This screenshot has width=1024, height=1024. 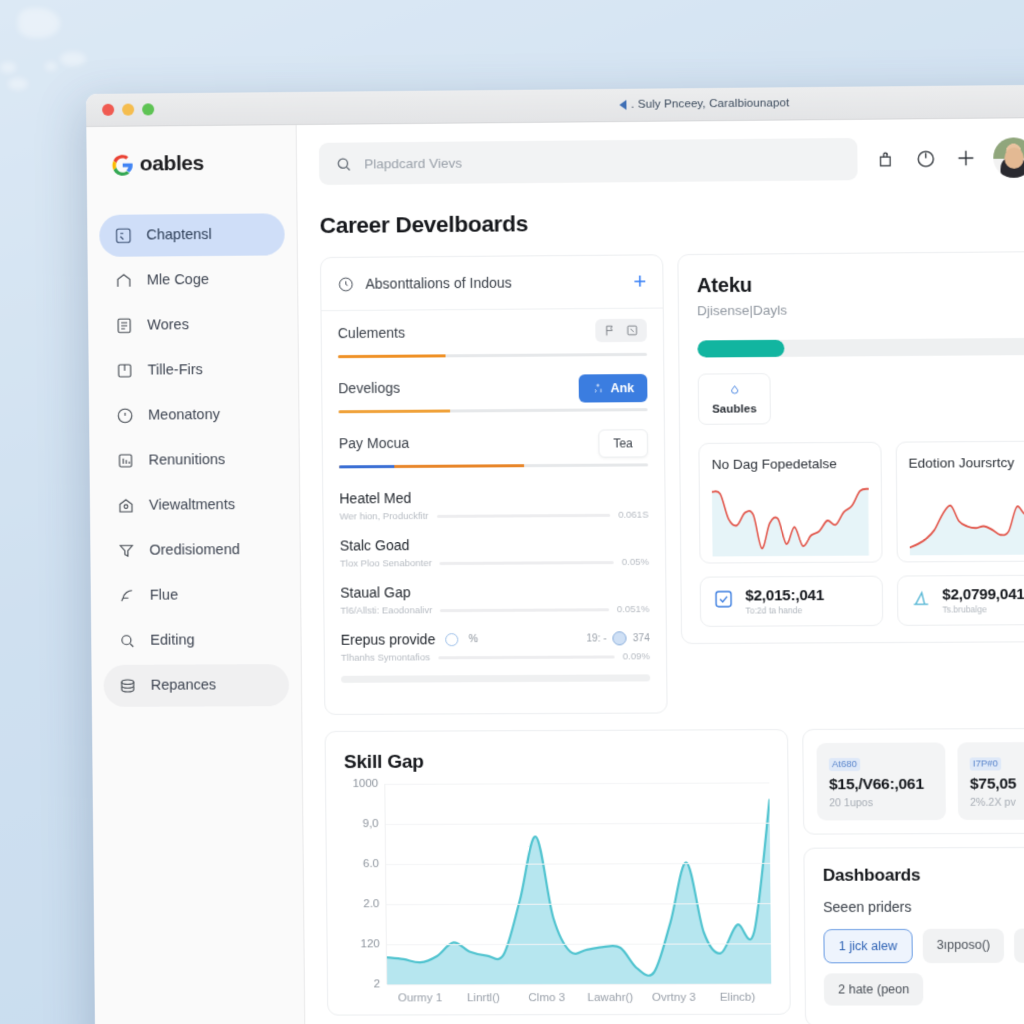 I want to click on mini-chart-title: No Dag Fopedetalse, so click(x=774, y=464).